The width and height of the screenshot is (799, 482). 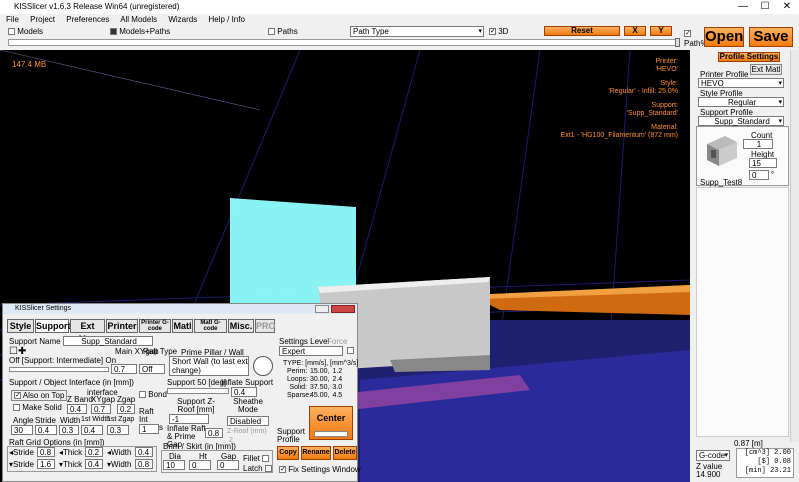 What do you see at coordinates (228, 465) in the screenshot?
I see `gap-input: 0` at bounding box center [228, 465].